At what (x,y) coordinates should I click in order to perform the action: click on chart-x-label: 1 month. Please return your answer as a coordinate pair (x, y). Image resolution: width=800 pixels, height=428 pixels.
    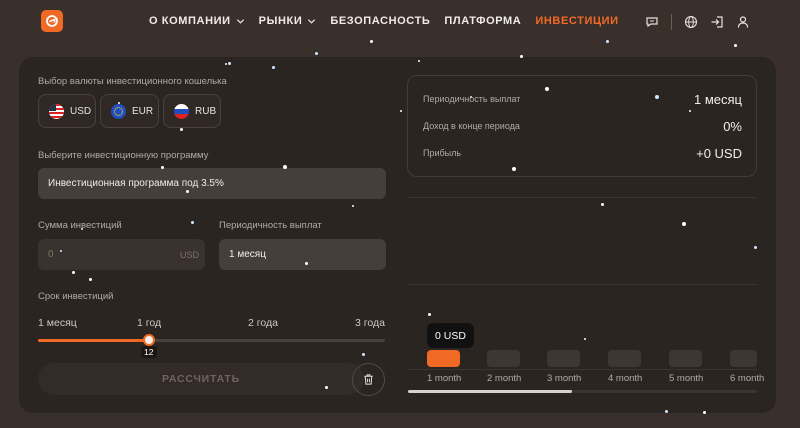
    Looking at the image, I should click on (444, 378).